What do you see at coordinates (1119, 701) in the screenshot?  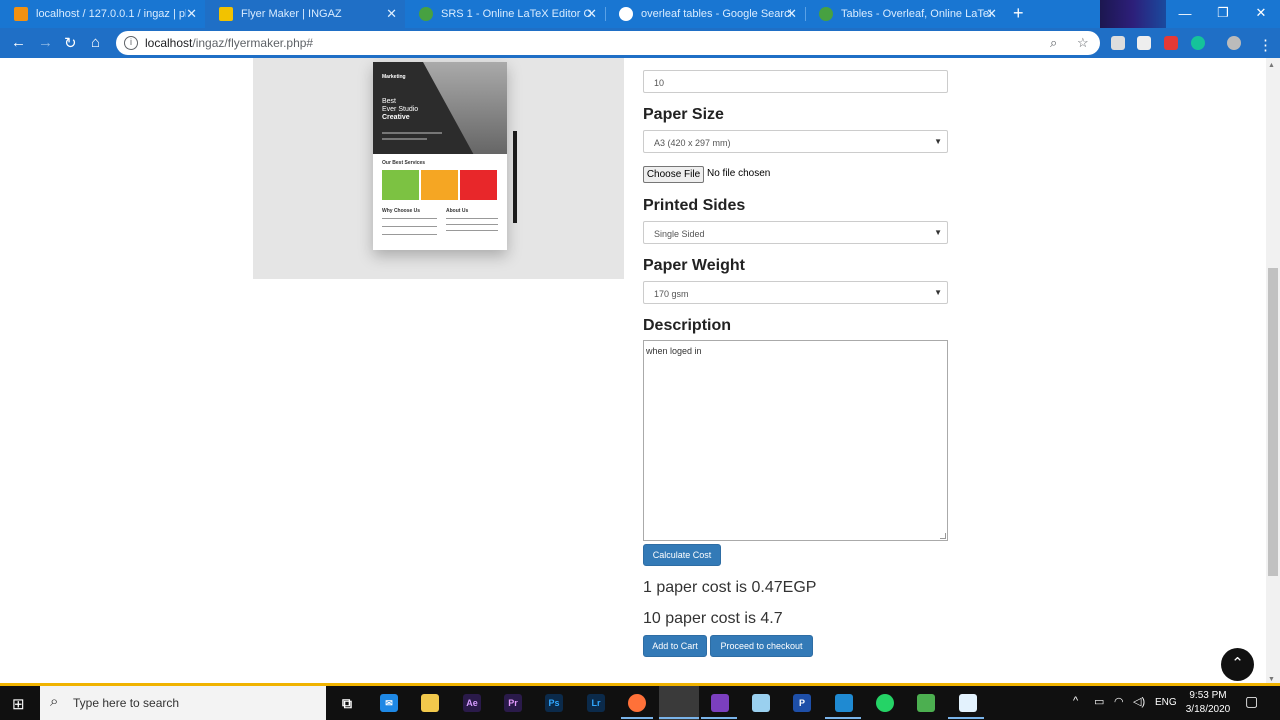 I see `wifi-icon: ◠` at bounding box center [1119, 701].